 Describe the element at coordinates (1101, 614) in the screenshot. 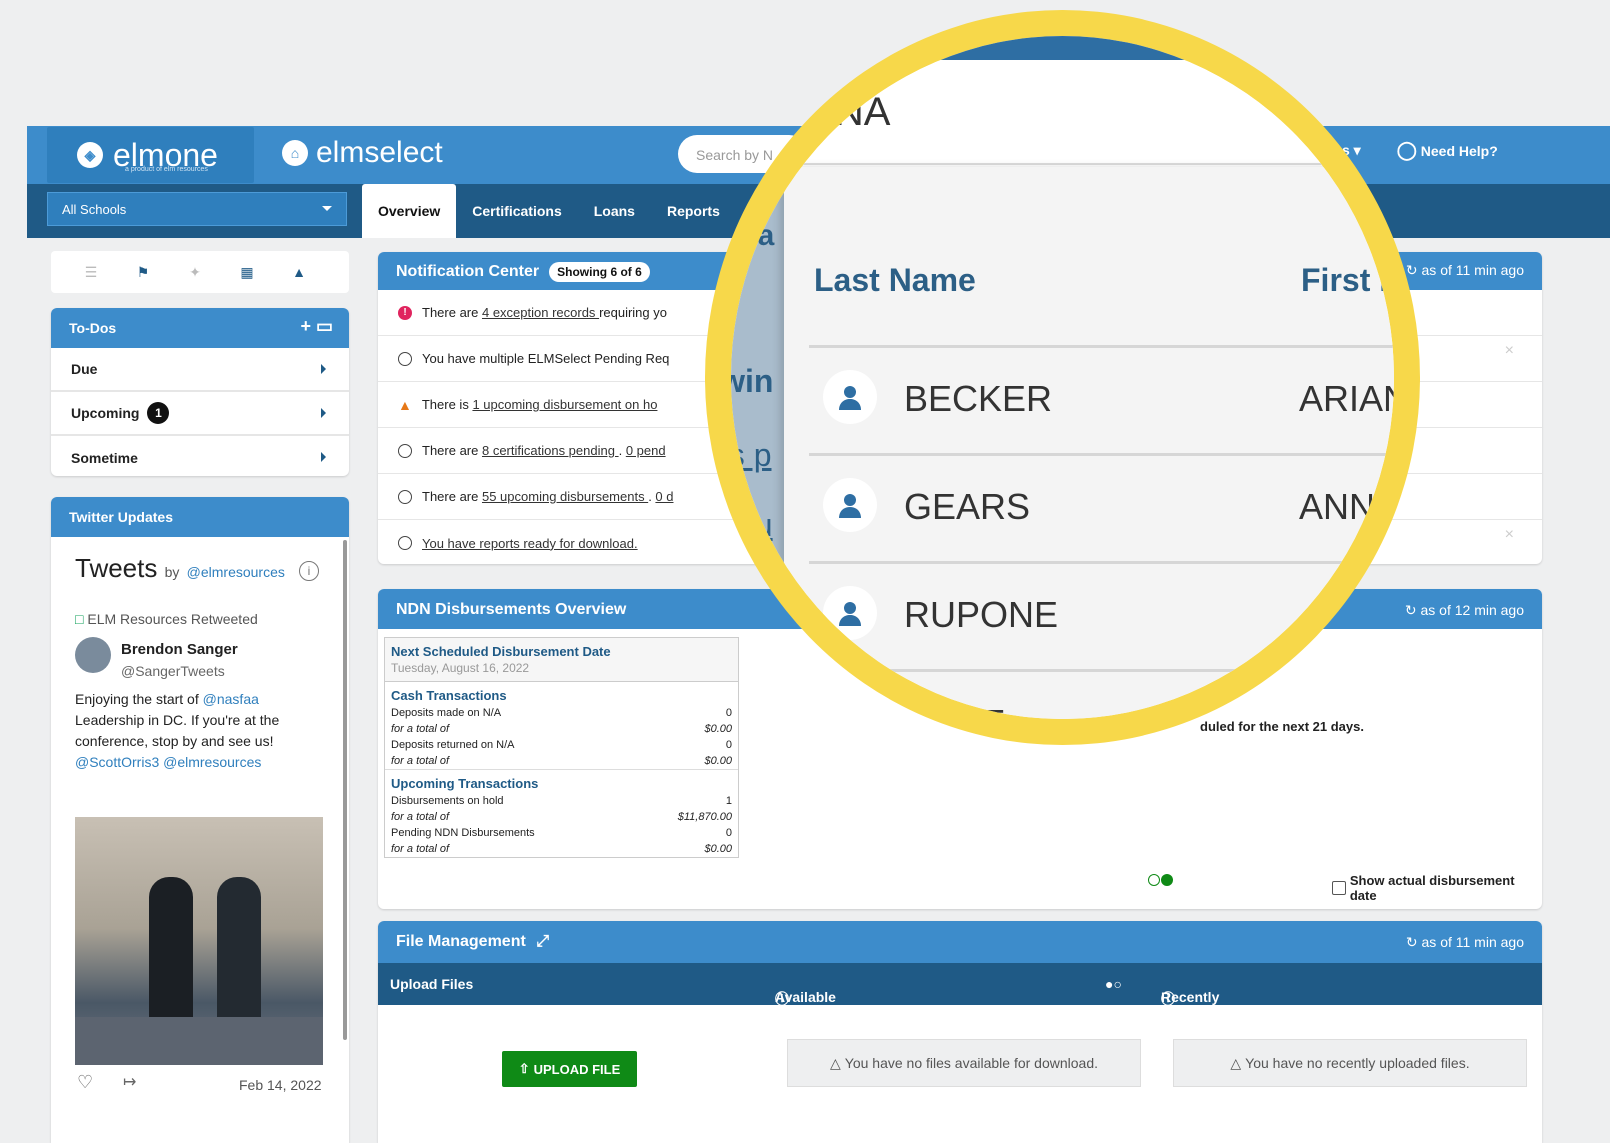

I see `result-row: RUPONE` at that location.